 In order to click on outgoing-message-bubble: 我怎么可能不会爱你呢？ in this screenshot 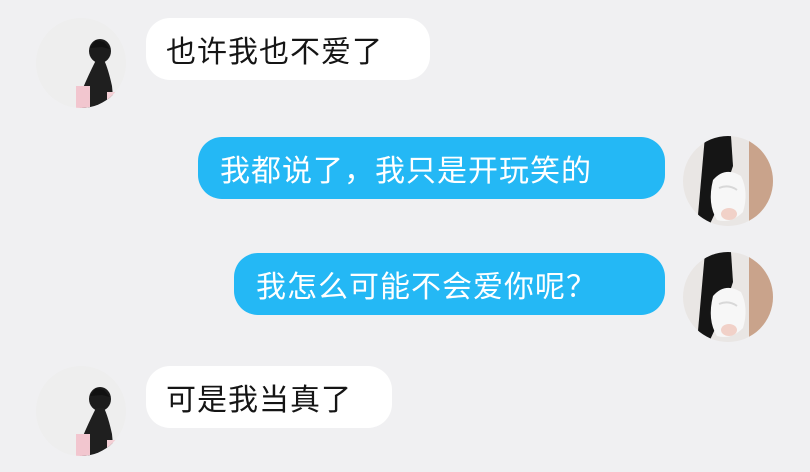, I will do `click(449, 284)`.